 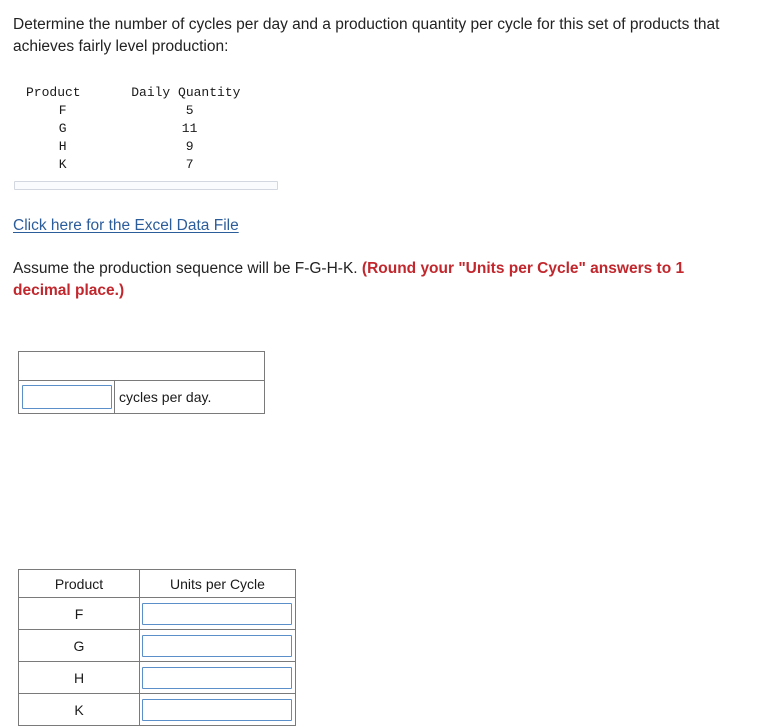 I want to click on horizontal-scrollbar, so click(x=146, y=185).